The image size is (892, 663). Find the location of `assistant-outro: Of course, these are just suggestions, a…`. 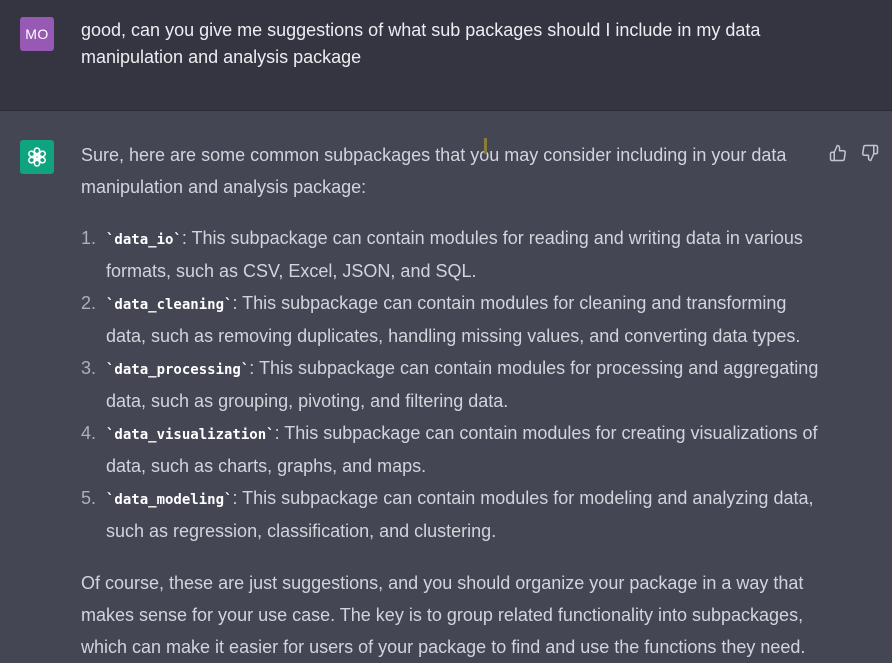

assistant-outro: Of course, these are just suggestions, a… is located at coordinates (443, 615).